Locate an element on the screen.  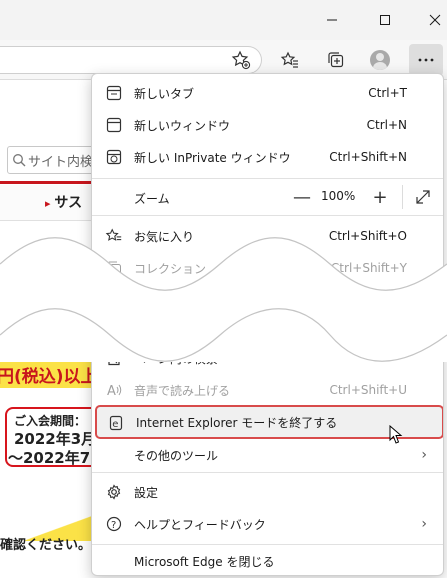
add-favorite-button is located at coordinates (241, 60).